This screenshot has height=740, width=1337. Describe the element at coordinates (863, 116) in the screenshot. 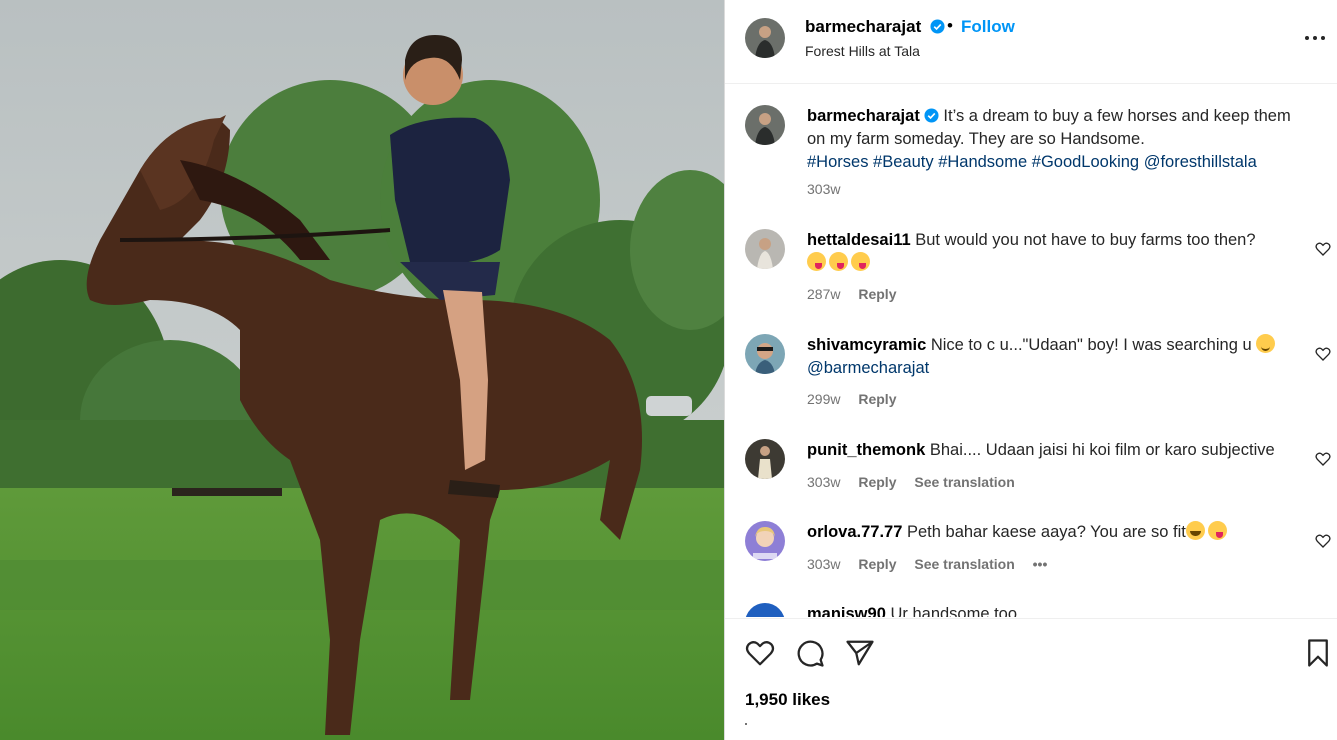

I see `caption-username: barmecharajat` at that location.